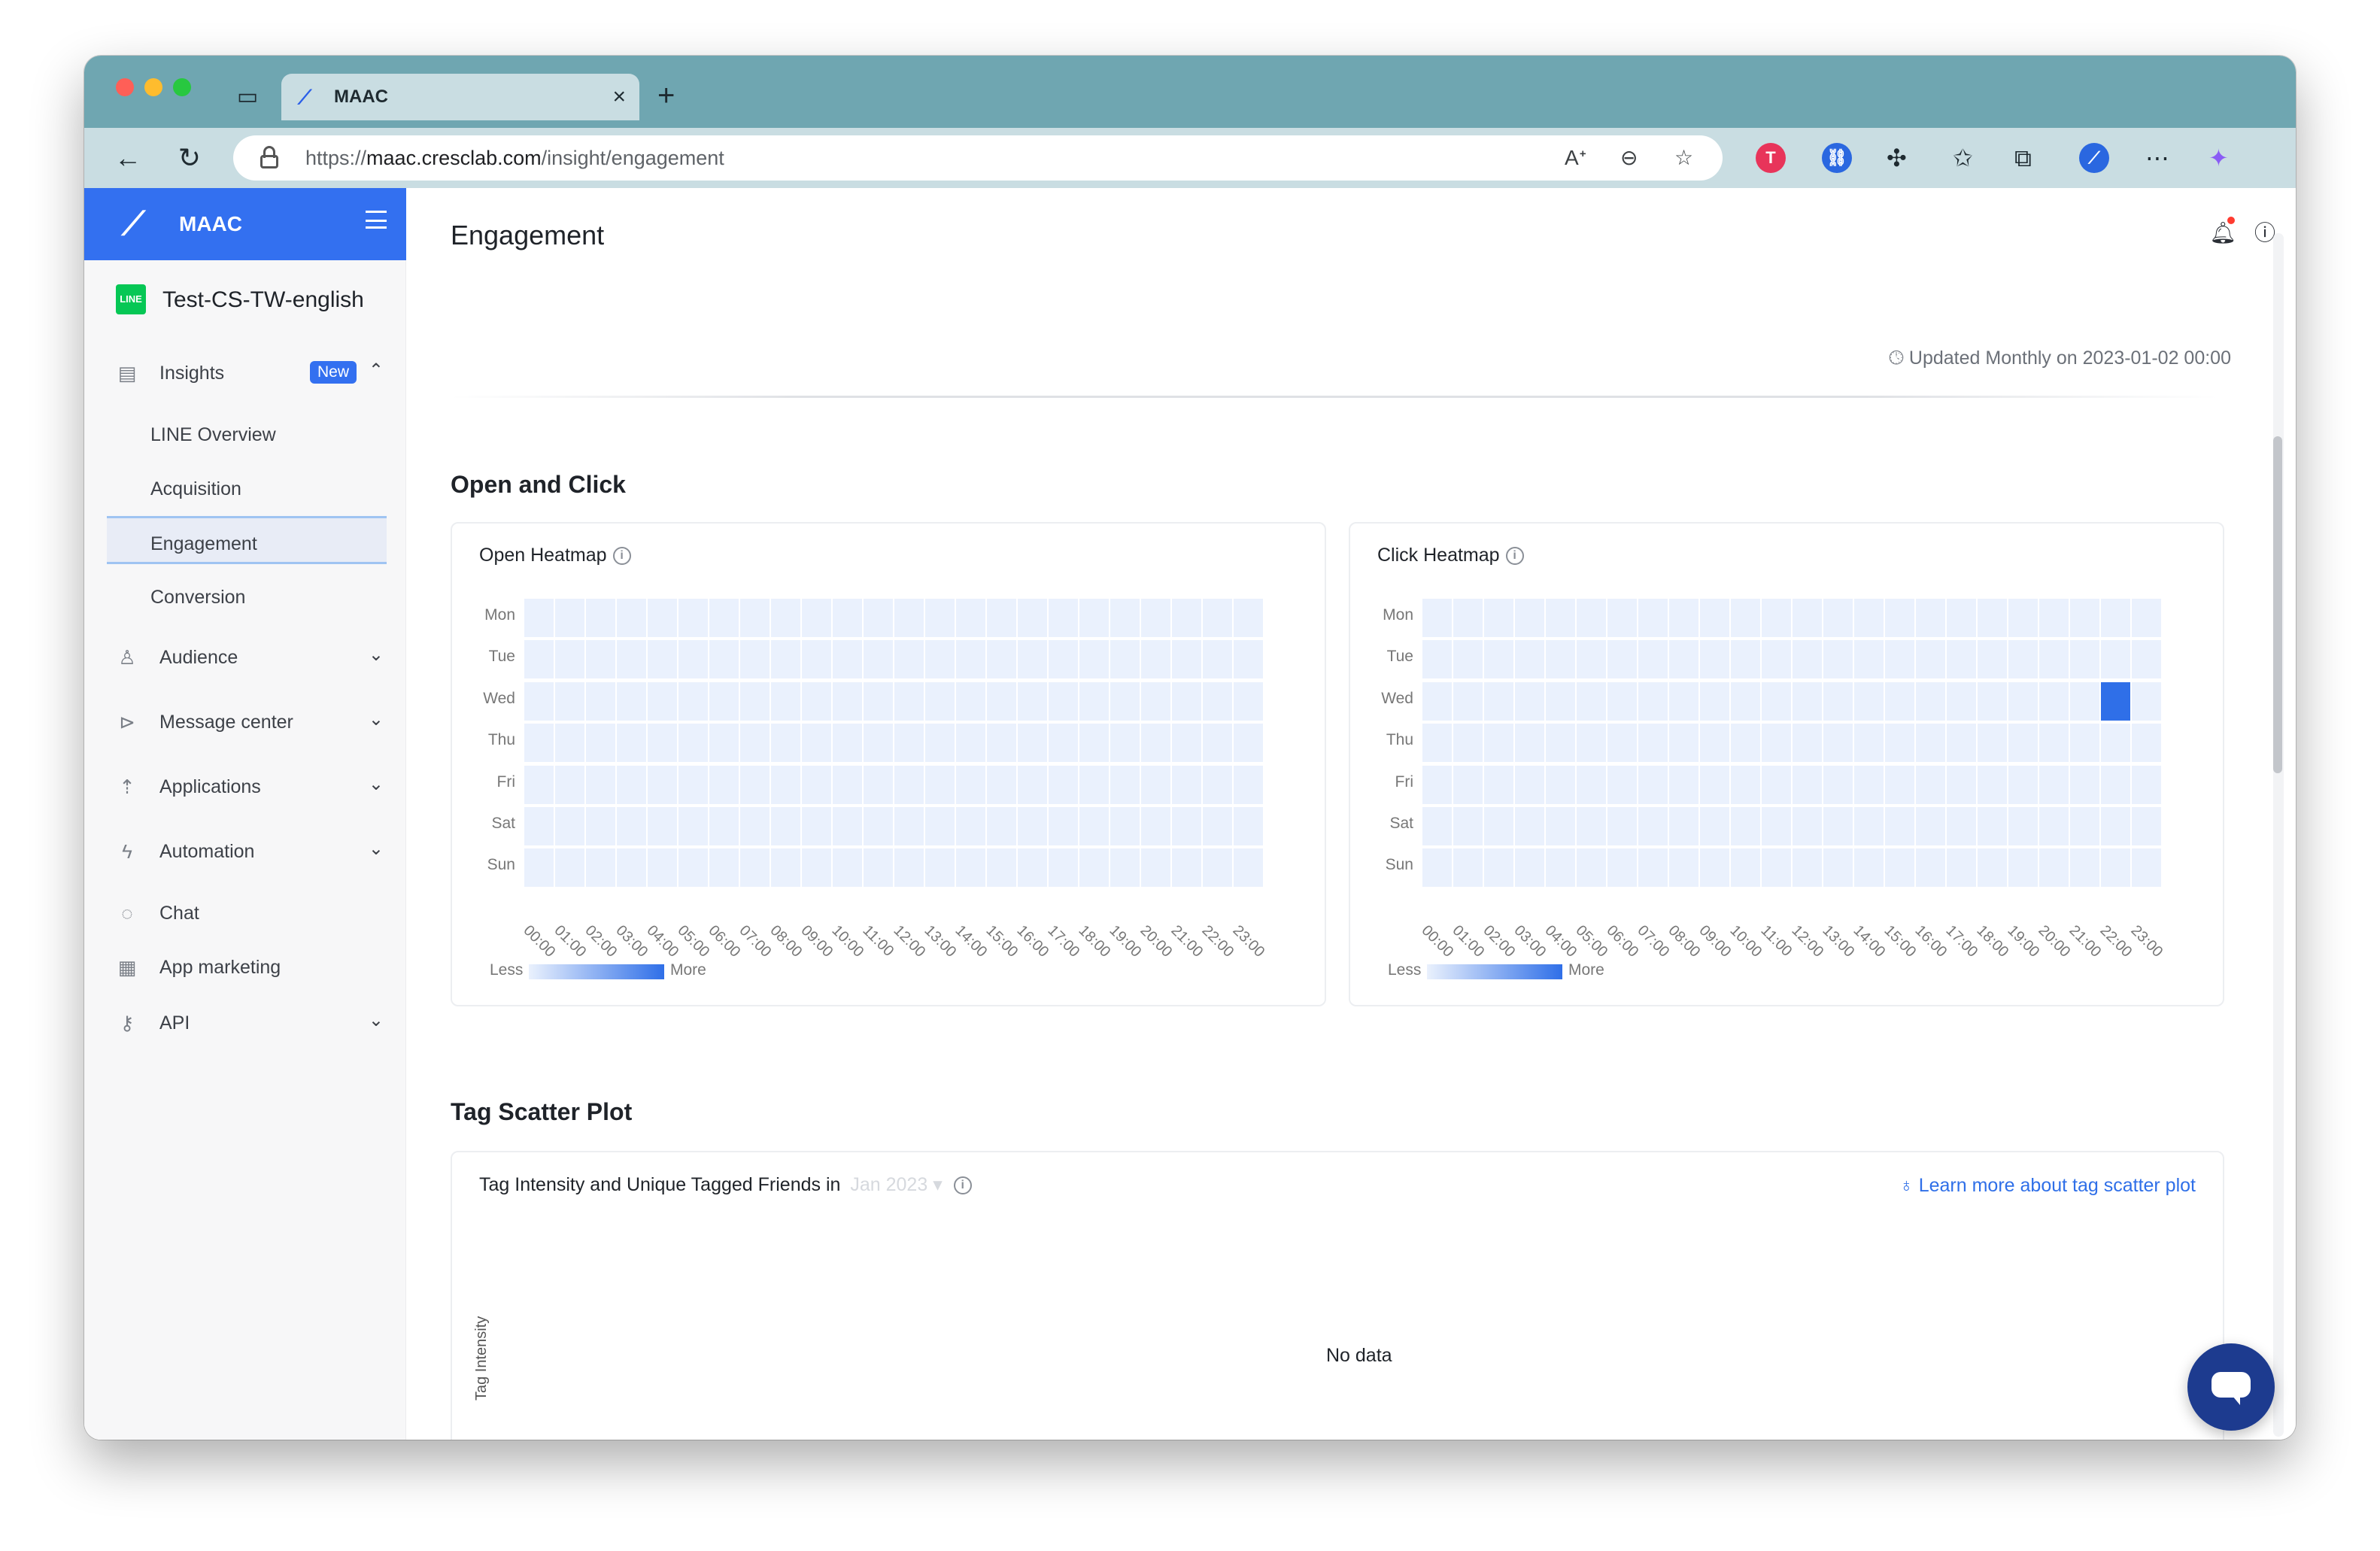 The image size is (2380, 1551). What do you see at coordinates (247, 97) in the screenshot?
I see `tab-actions-icon: ▭` at bounding box center [247, 97].